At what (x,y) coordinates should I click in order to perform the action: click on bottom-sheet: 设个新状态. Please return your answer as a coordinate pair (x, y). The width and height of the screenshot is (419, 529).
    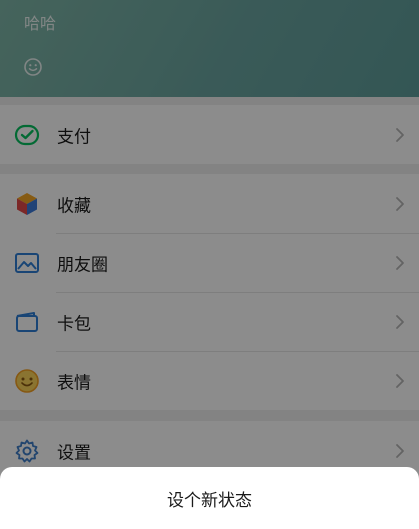
    Looking at the image, I should click on (209, 498).